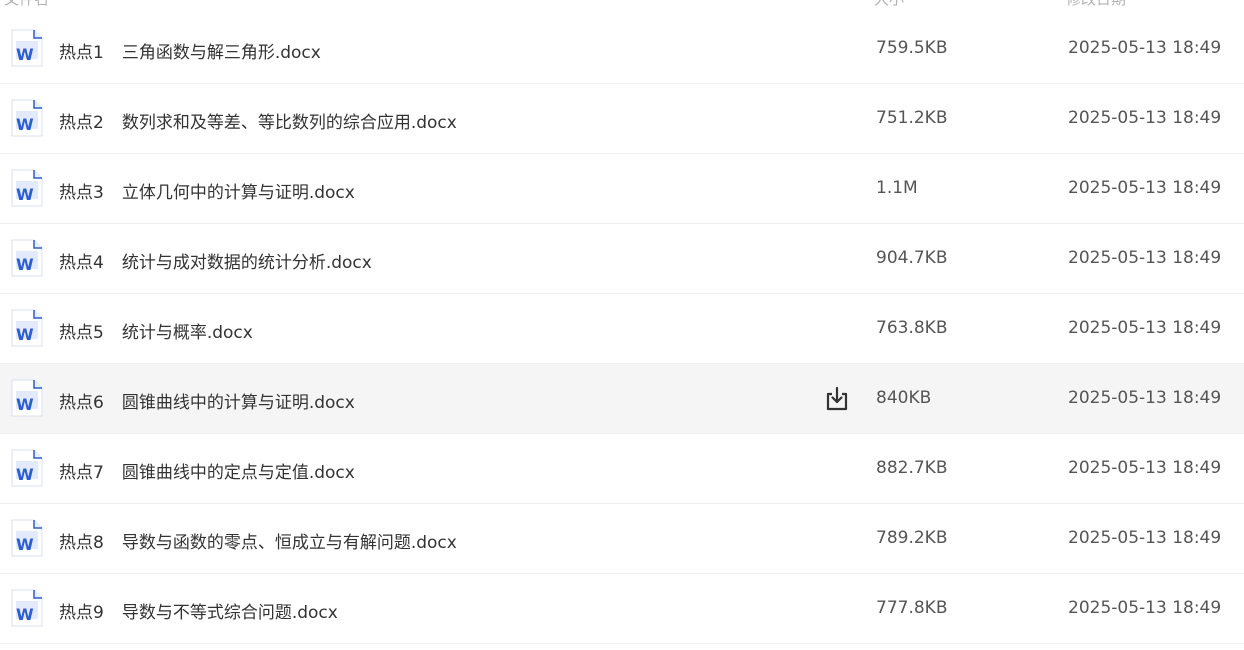  I want to click on table-header: 文件名 大小 修改日期, so click(622, 7).